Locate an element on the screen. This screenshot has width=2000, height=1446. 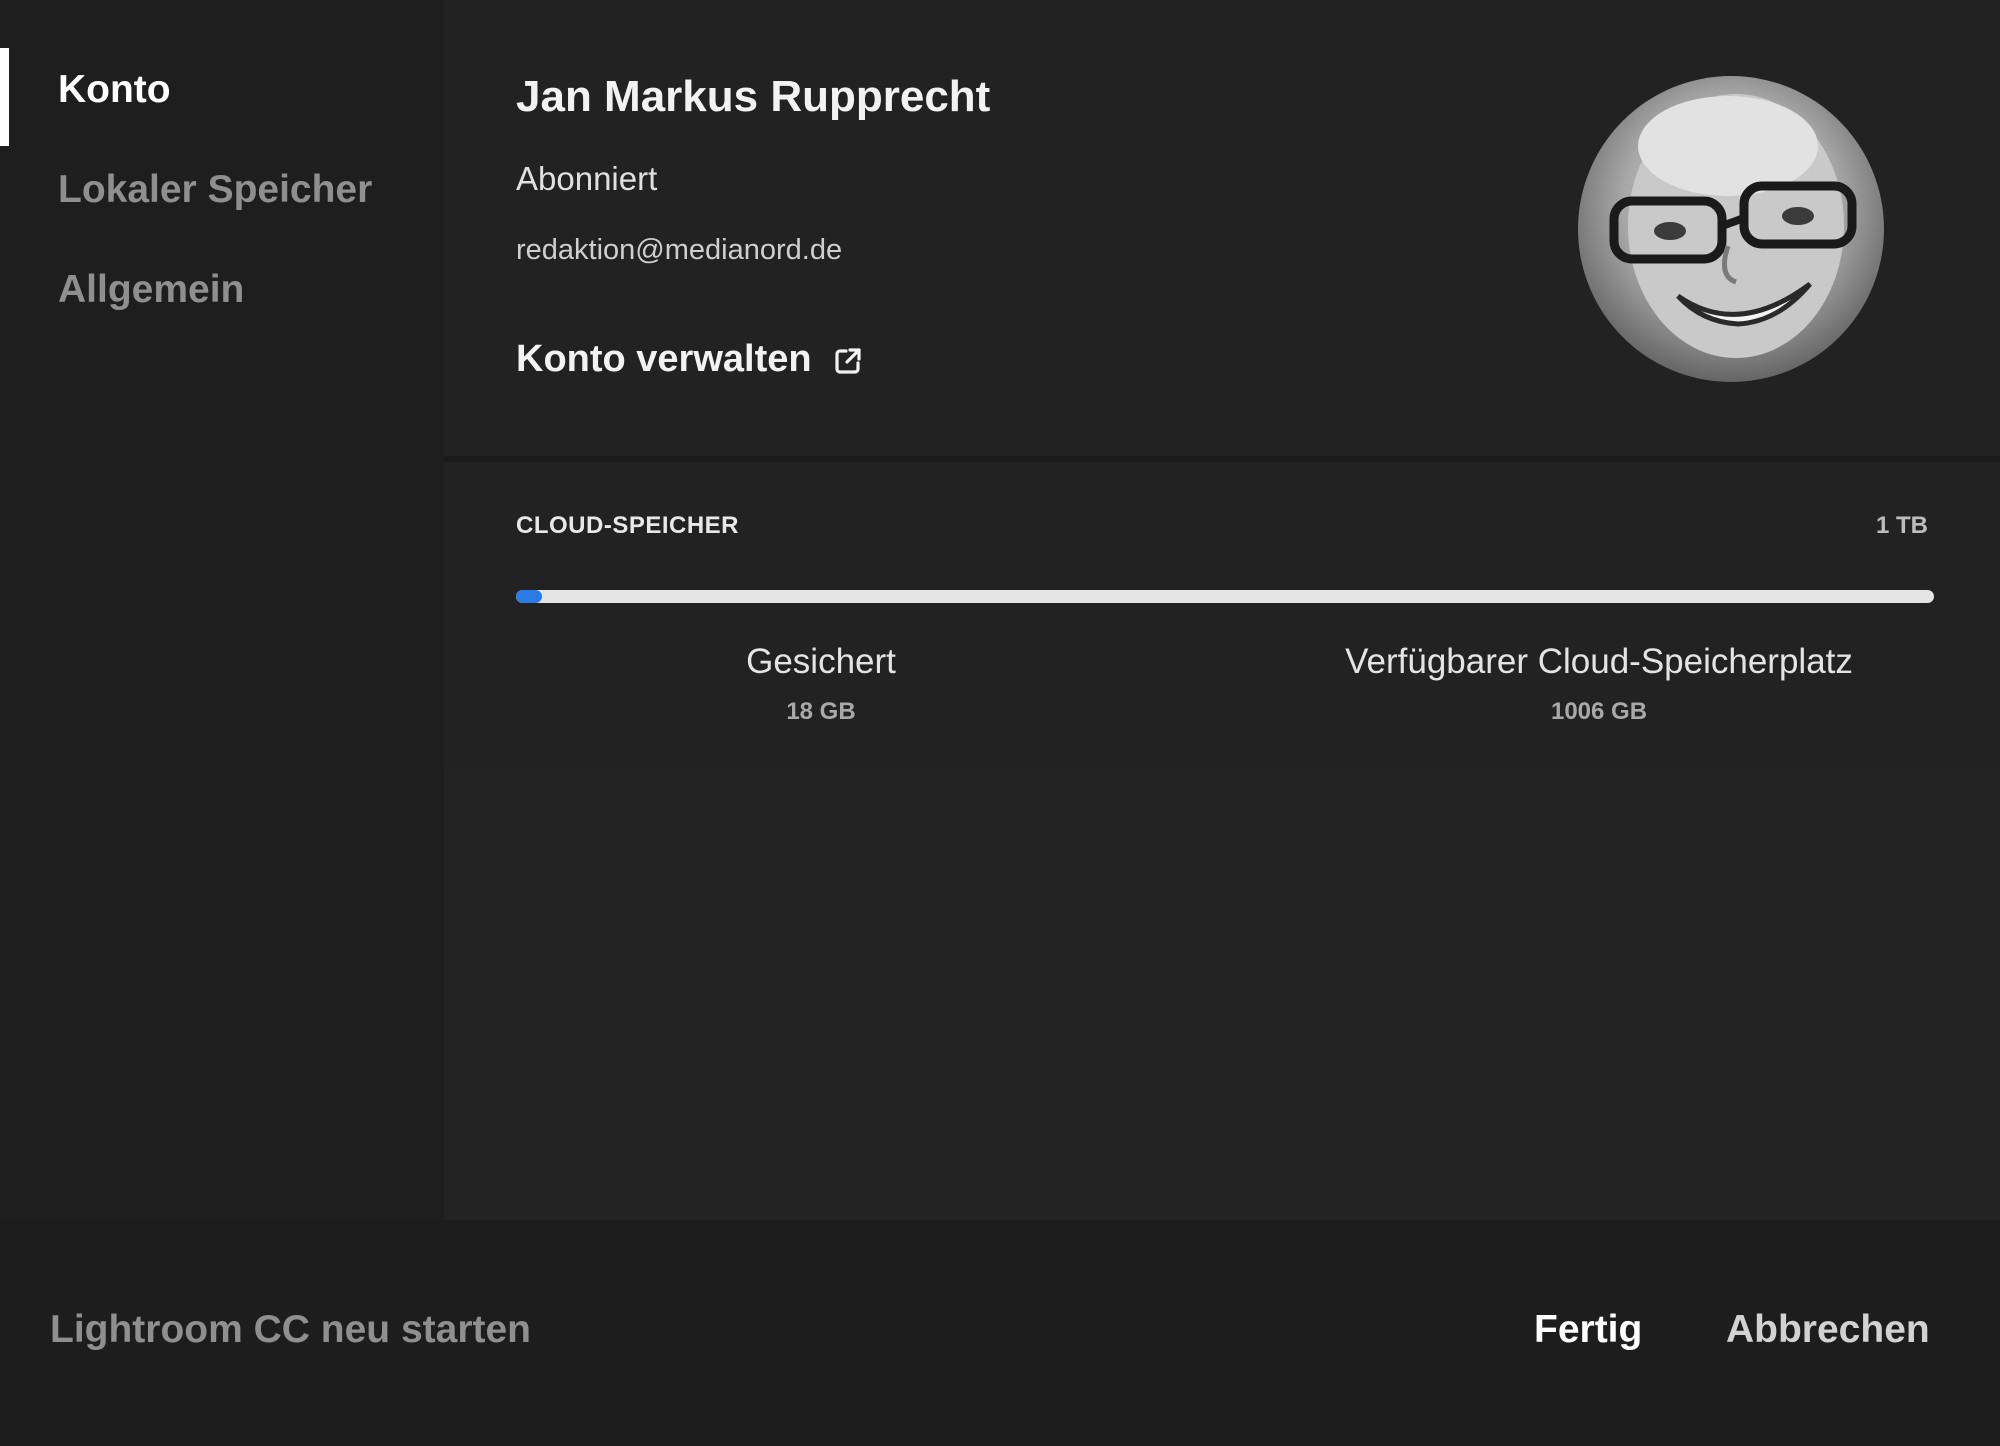
user-email: redaktion@medianord.de is located at coordinates (679, 250).